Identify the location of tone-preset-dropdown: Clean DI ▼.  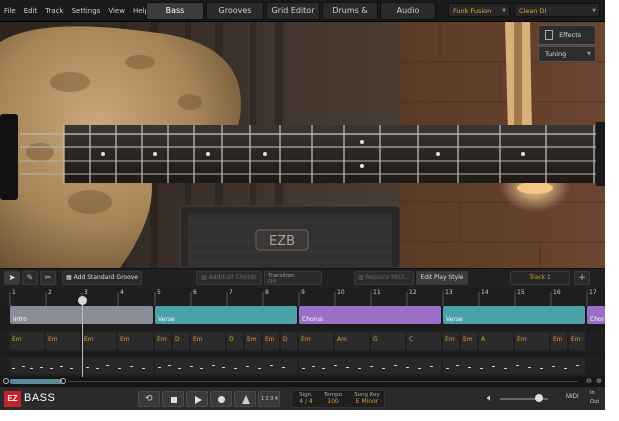
(557, 10).